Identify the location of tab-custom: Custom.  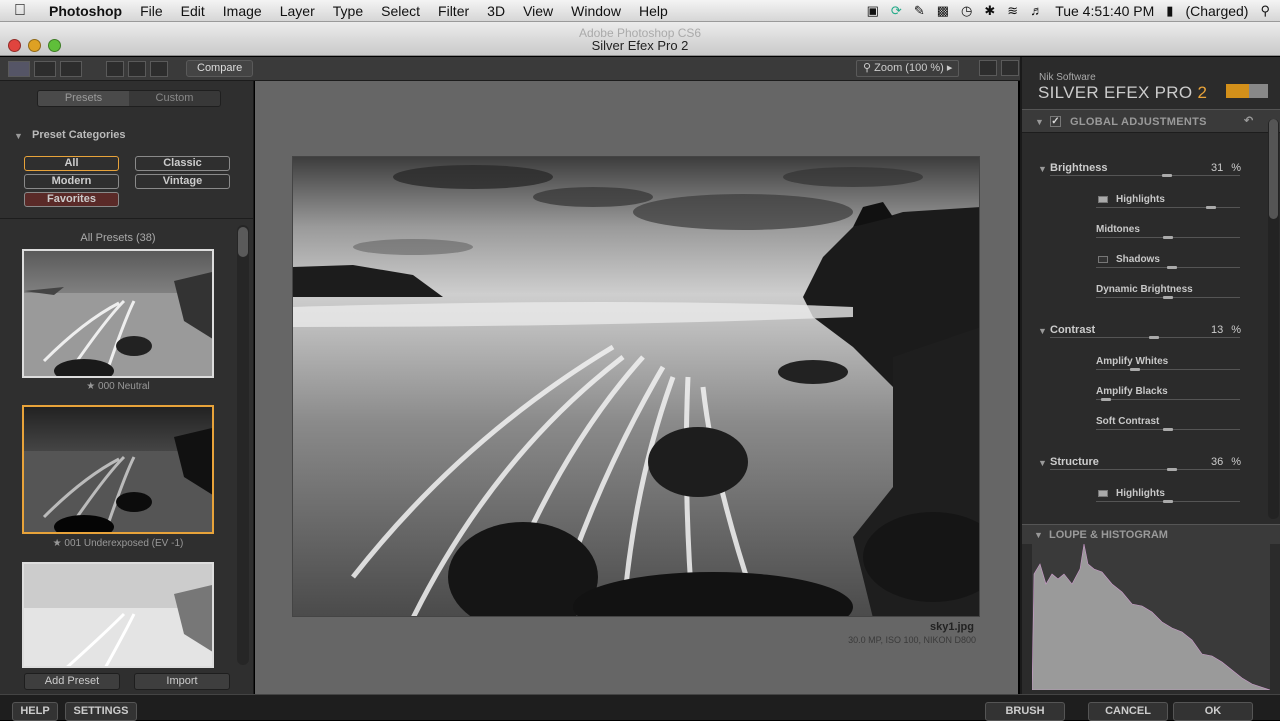
(174, 98).